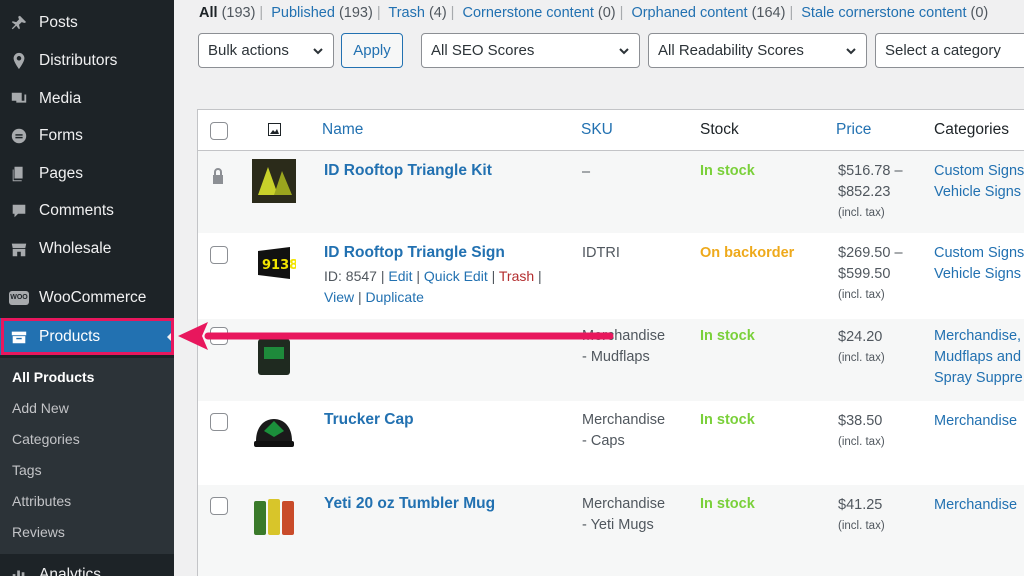 The height and width of the screenshot is (576, 1024). What do you see at coordinates (87, 173) in the screenshot?
I see `menu-item-pages: Pages` at bounding box center [87, 173].